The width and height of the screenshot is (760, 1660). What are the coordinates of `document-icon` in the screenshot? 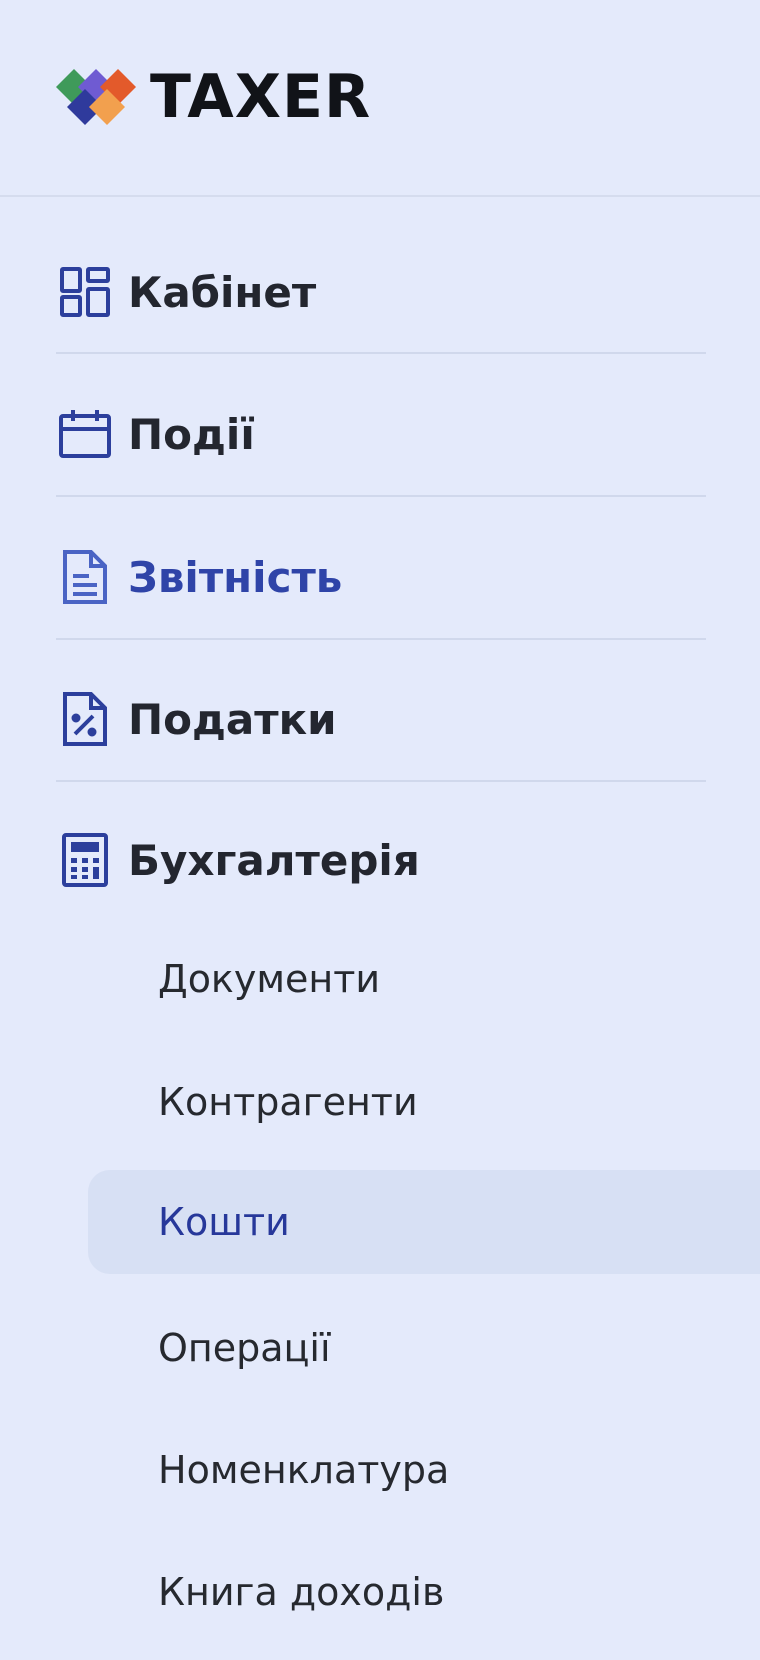 It's located at (85, 577).